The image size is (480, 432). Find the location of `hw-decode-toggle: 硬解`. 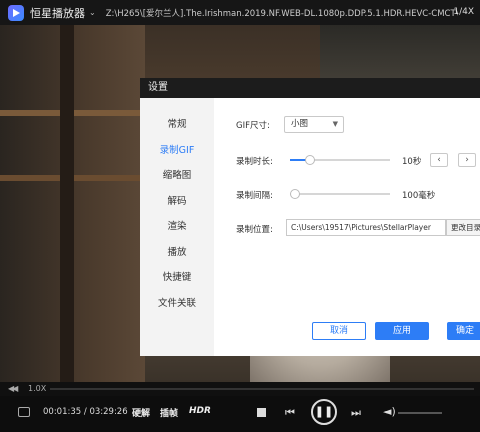

hw-decode-toggle: 硬解 is located at coordinates (141, 412).